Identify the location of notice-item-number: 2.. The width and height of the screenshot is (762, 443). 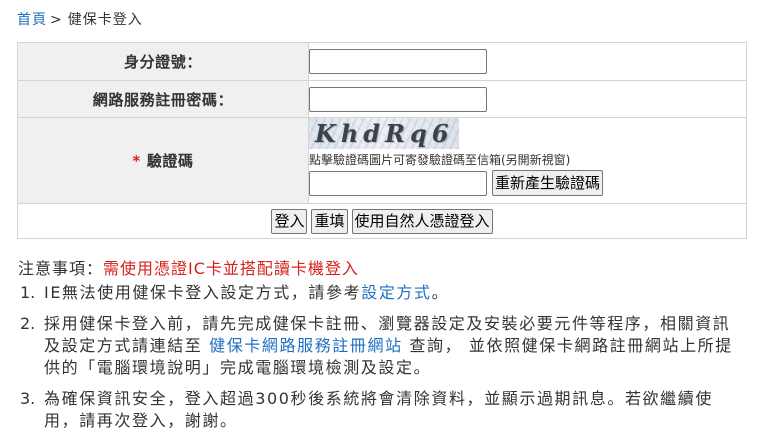
(28, 323).